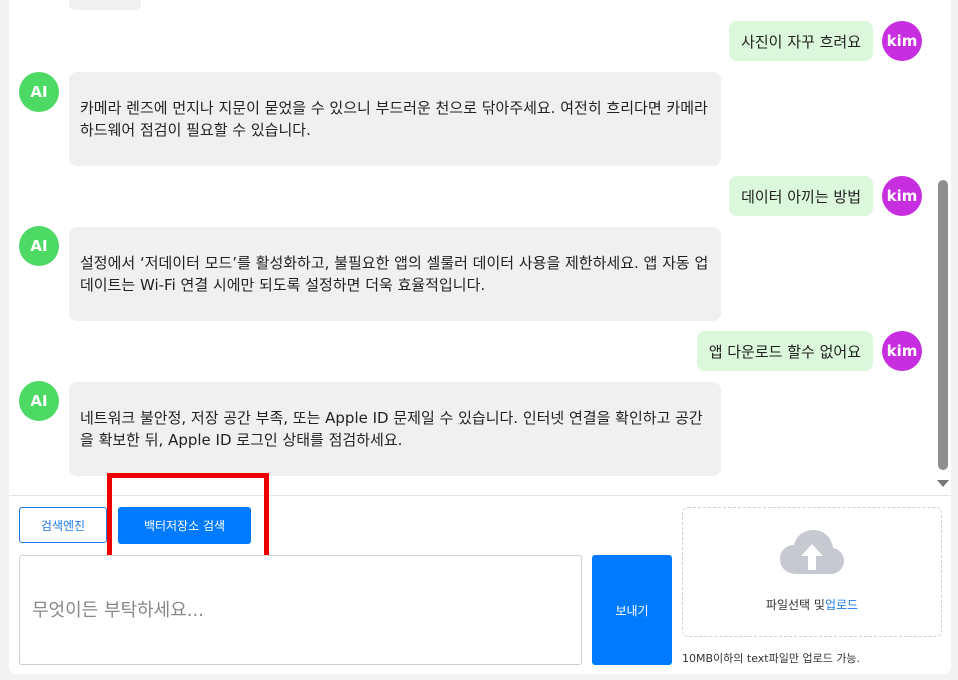  What do you see at coordinates (771, 658) in the screenshot?
I see `upload-note: 10MB이하의 text파일만 업로드 가능.` at bounding box center [771, 658].